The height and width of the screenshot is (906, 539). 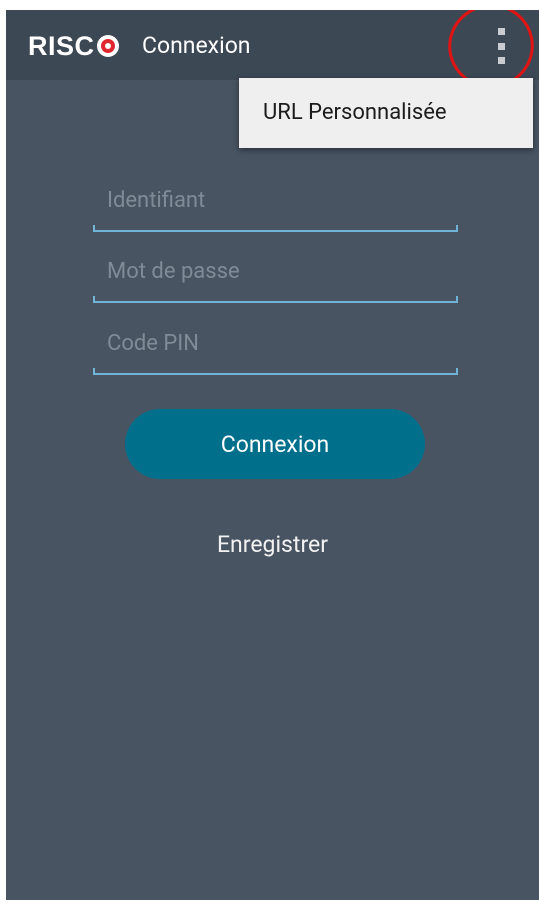 I want to click on password-placeholder: Mot de passe, so click(x=173, y=271).